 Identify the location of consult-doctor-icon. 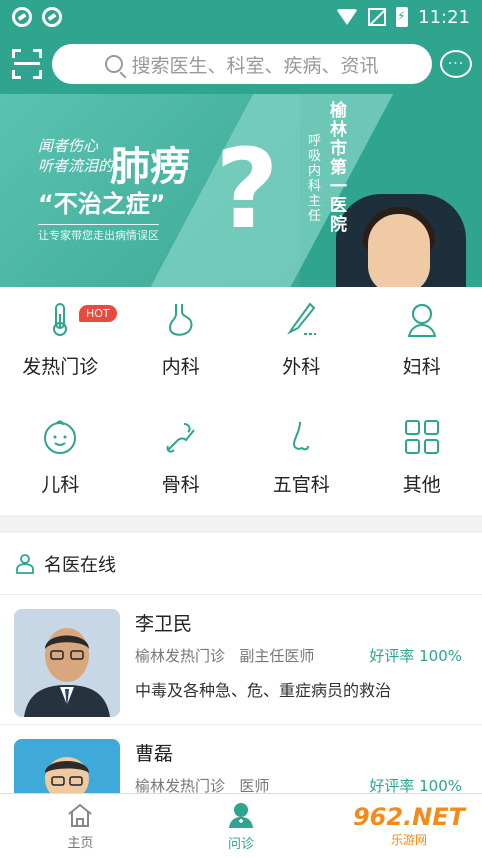
(241, 815).